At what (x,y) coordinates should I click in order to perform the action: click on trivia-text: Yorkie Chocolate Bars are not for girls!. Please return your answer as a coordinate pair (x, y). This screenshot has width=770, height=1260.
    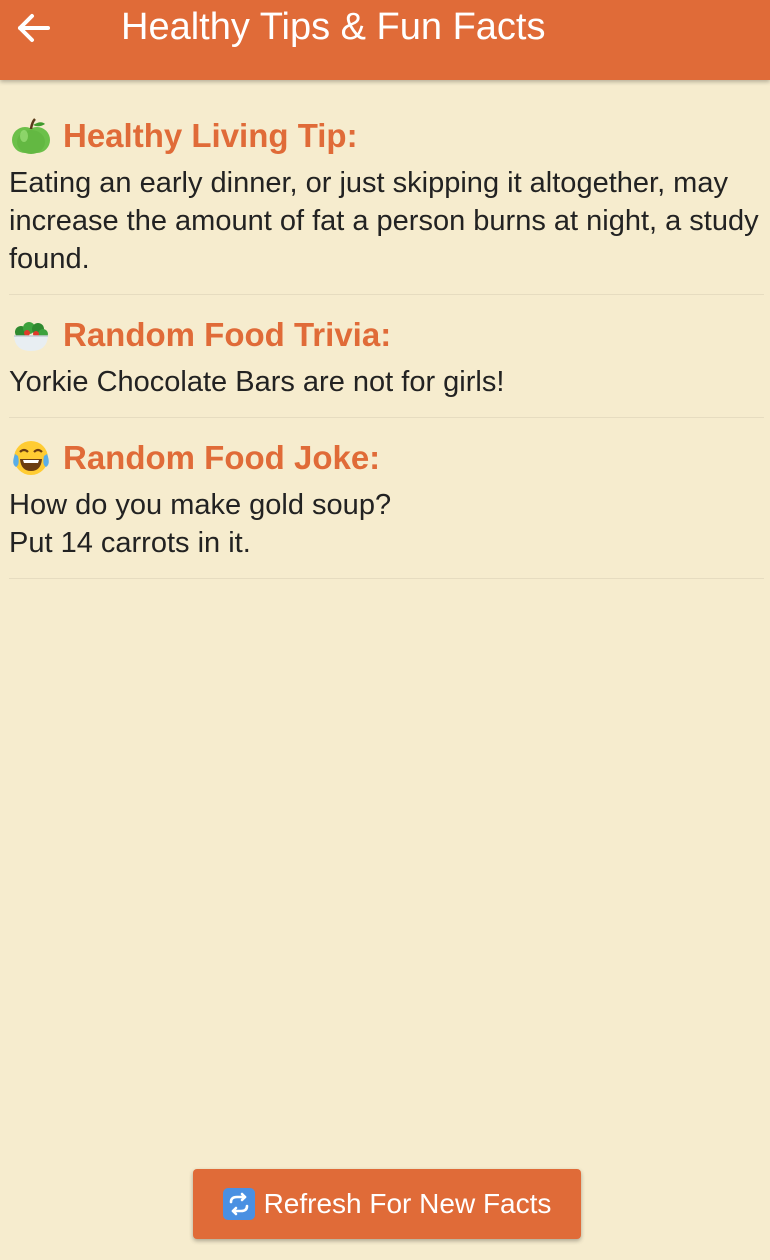
    Looking at the image, I should click on (386, 390).